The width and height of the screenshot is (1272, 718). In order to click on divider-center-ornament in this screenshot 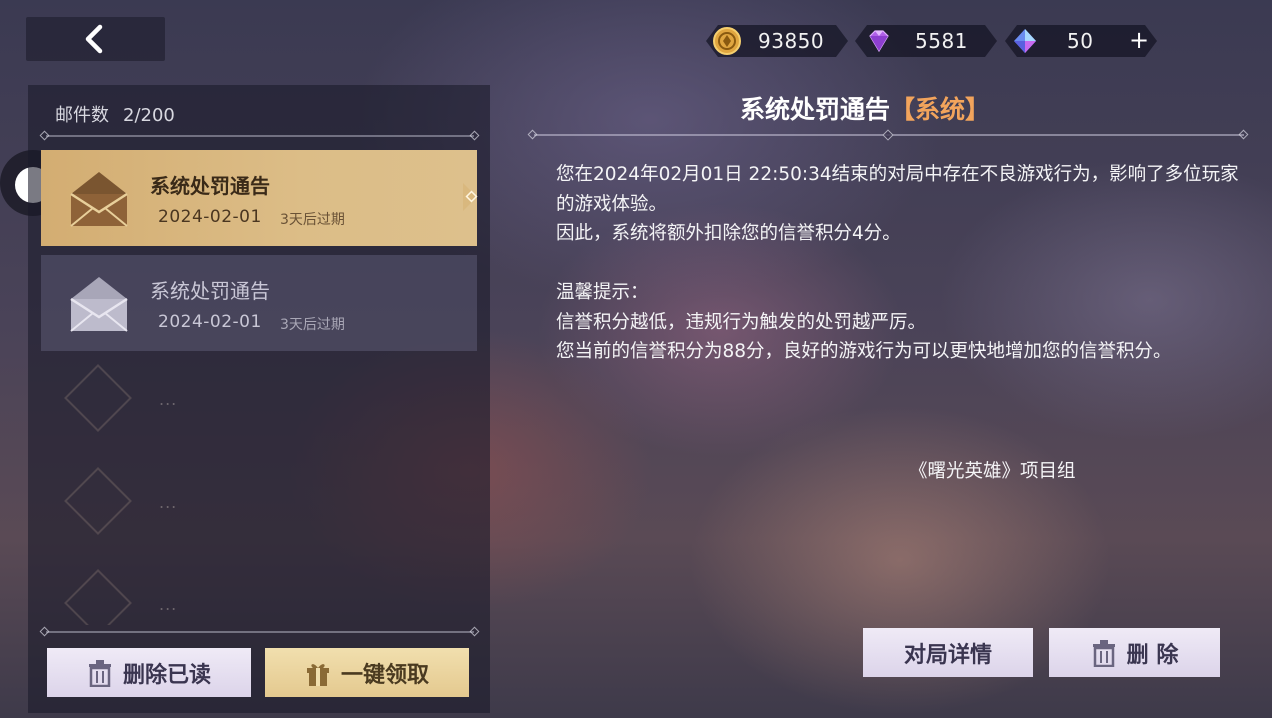, I will do `click(888, 135)`.